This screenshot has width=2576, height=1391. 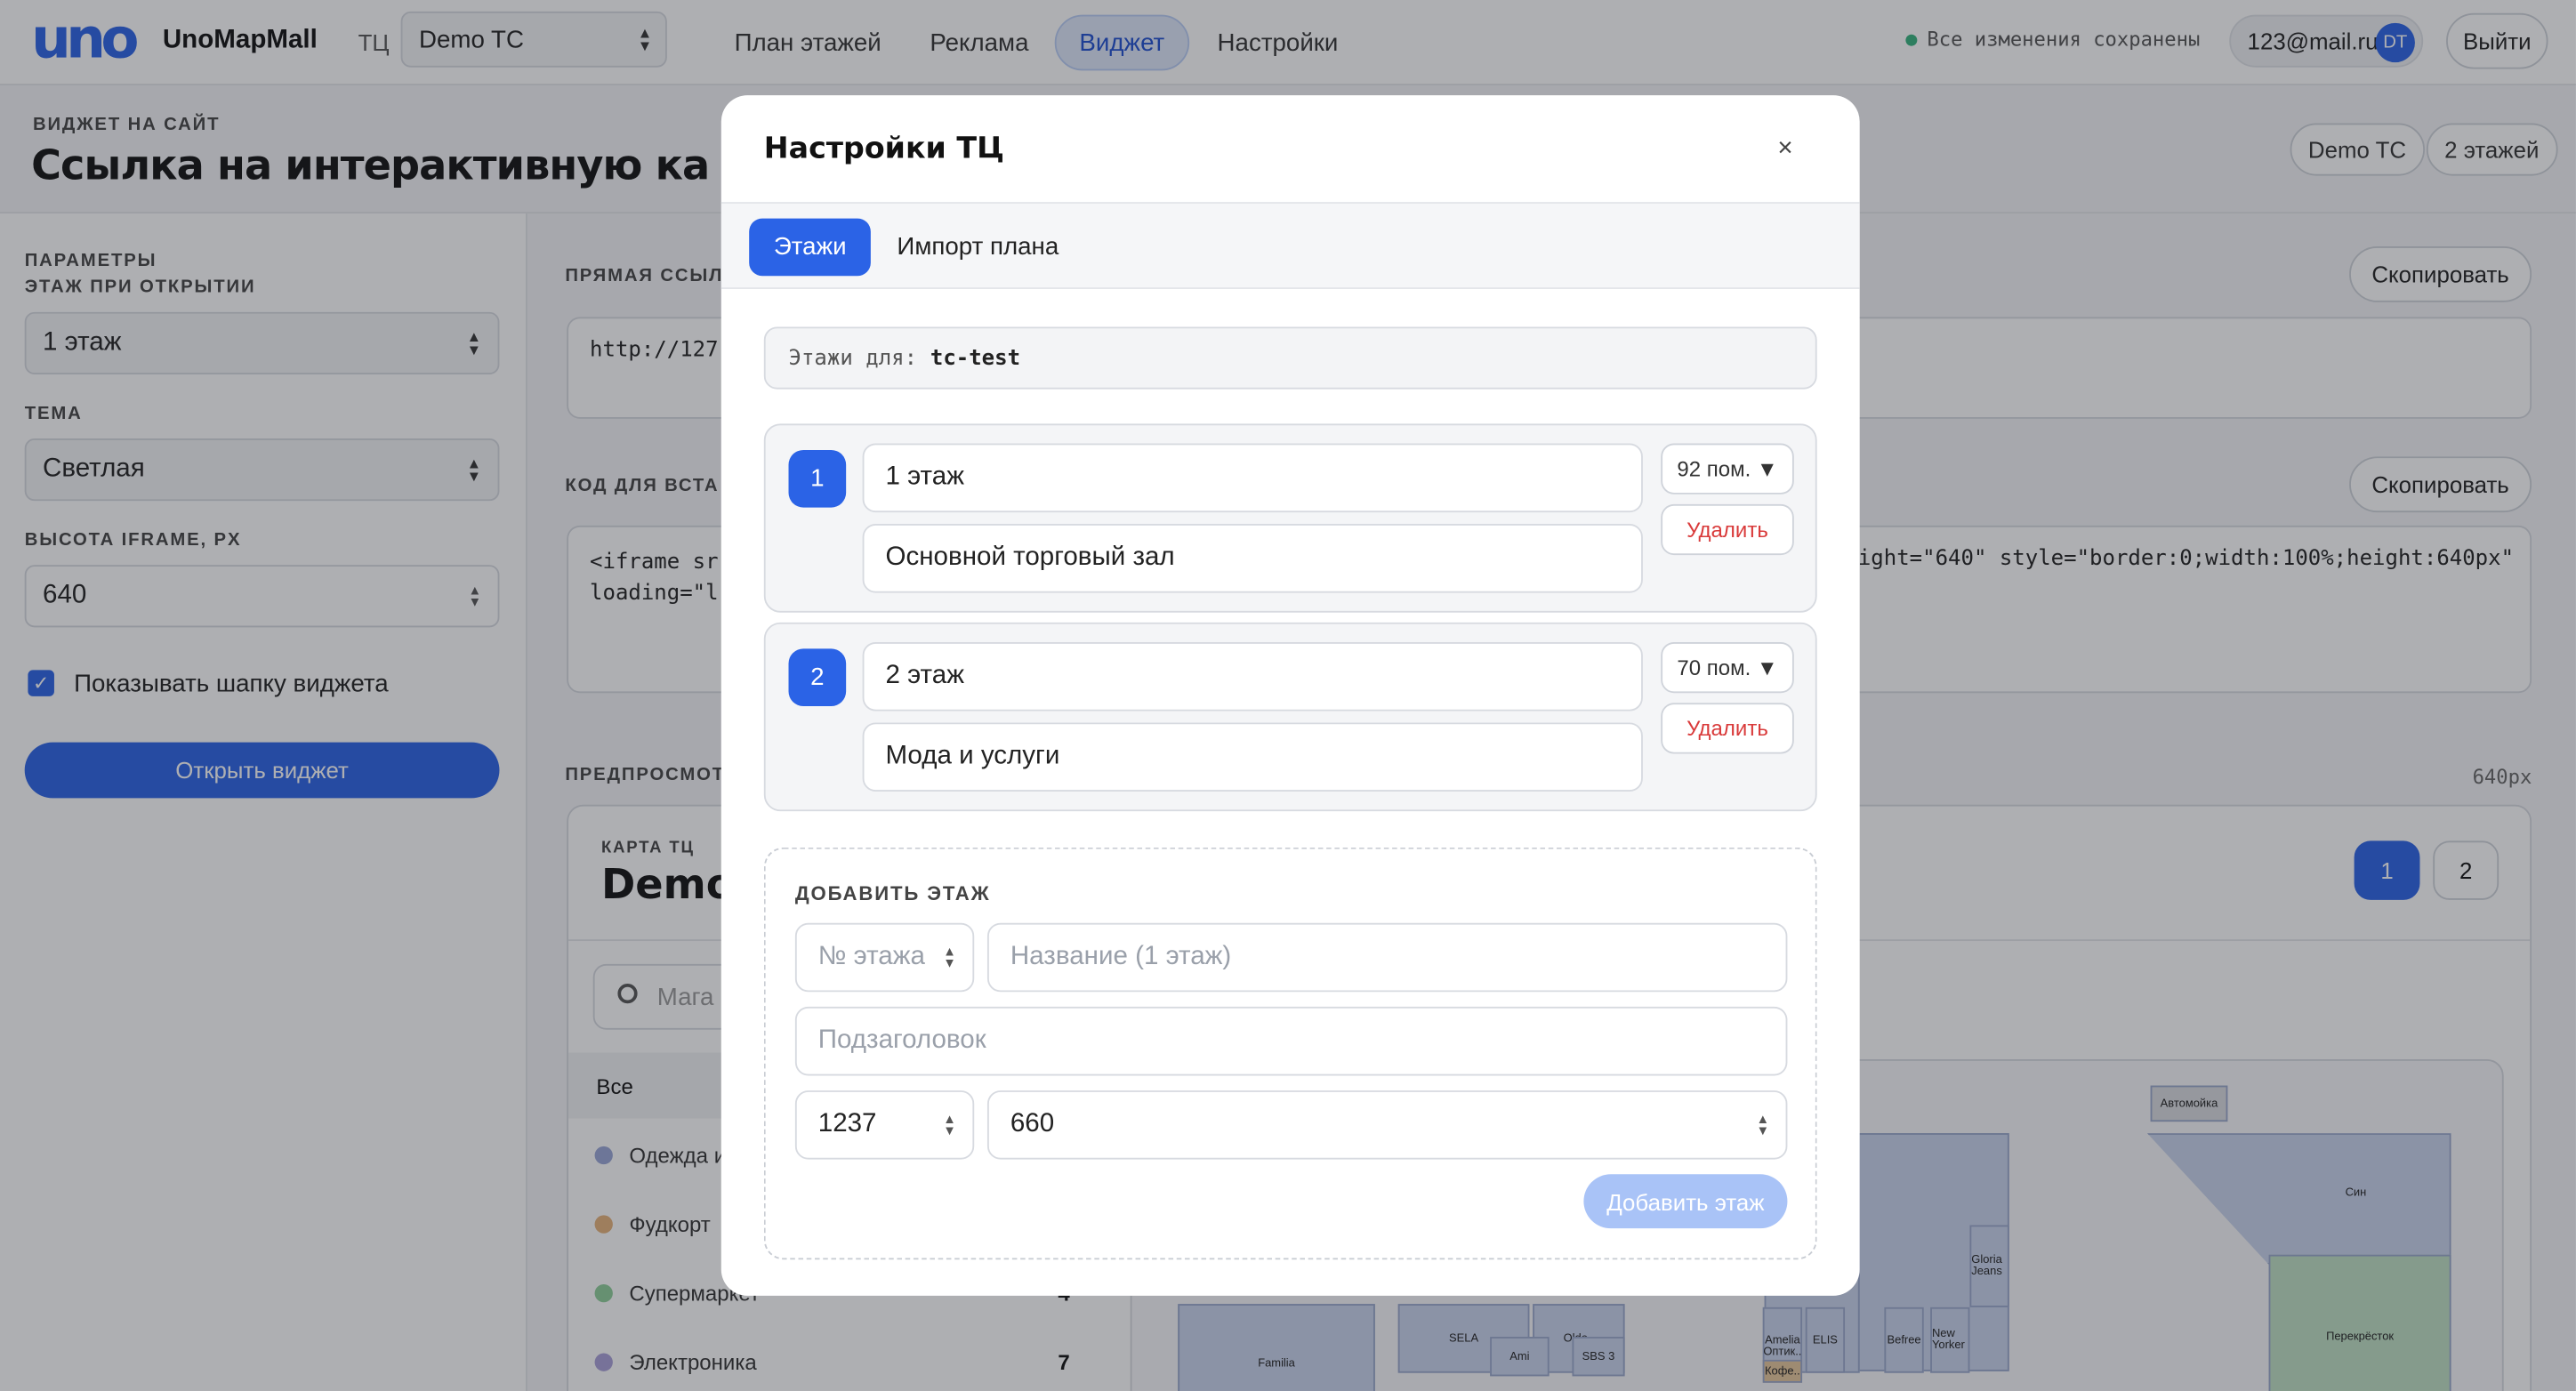 What do you see at coordinates (810, 247) in the screenshot?
I see `tab-floors: Этажи` at bounding box center [810, 247].